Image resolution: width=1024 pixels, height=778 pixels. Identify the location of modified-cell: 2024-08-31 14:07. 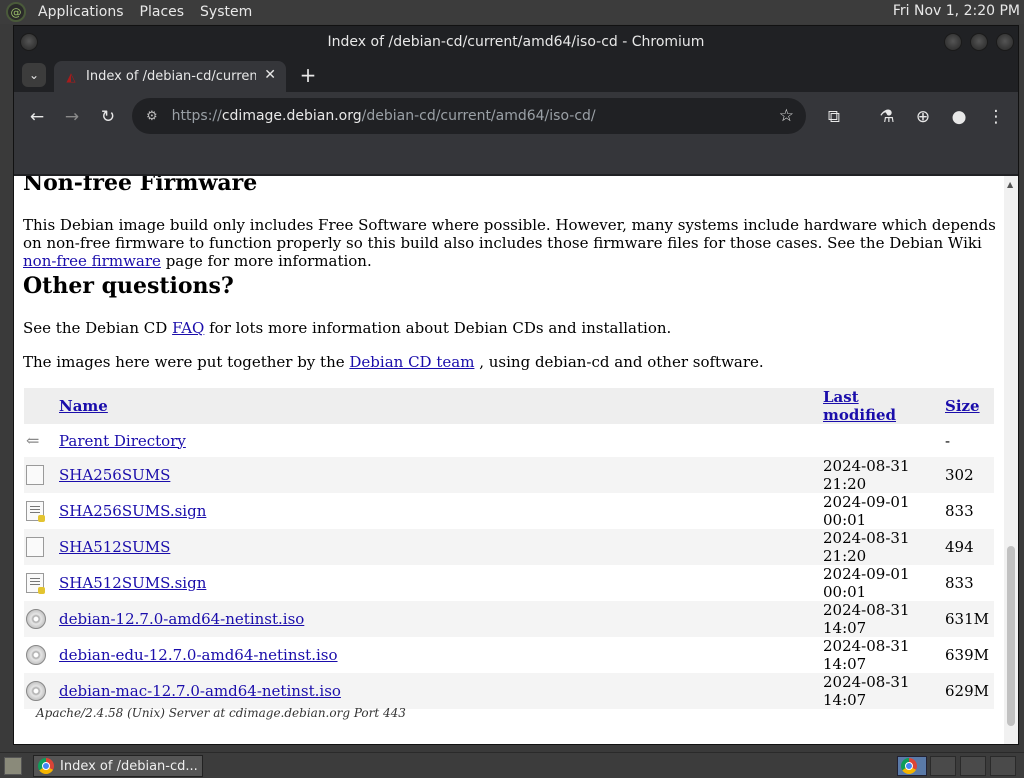
(879, 691).